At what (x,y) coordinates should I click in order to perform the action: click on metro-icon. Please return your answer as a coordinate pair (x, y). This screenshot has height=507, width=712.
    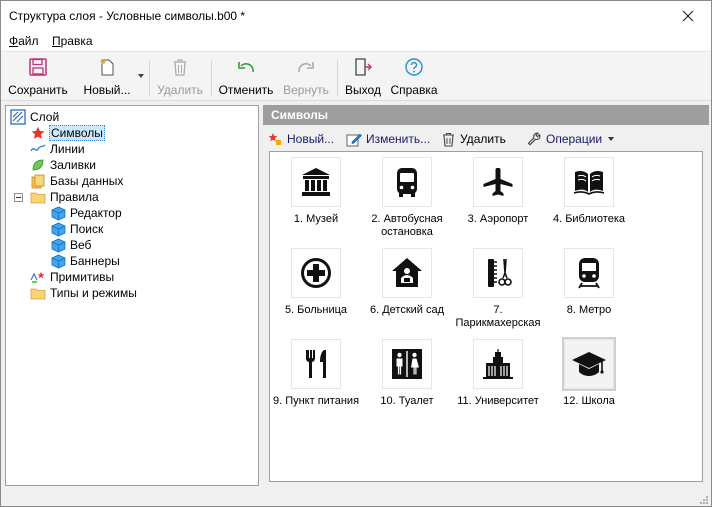
    Looking at the image, I should click on (589, 273).